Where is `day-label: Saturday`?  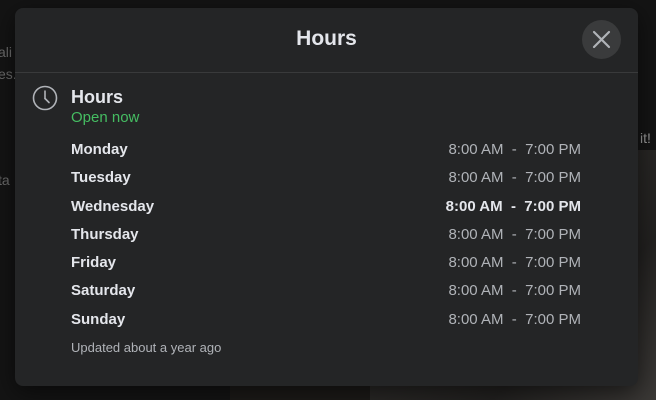 day-label: Saturday is located at coordinates (103, 291).